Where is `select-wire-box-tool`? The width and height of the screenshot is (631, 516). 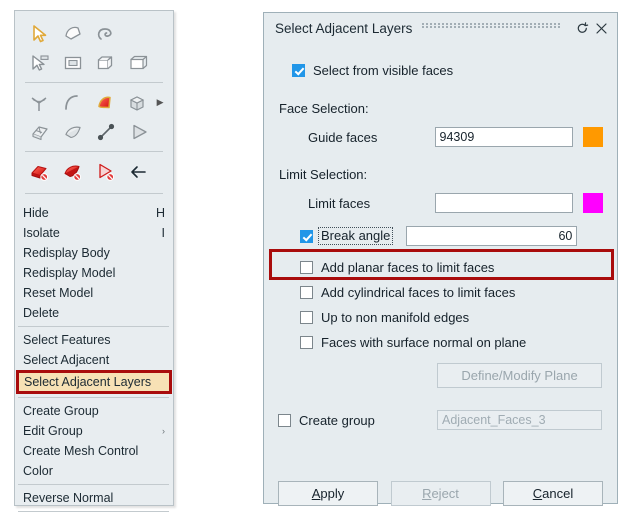
select-wire-box-tool is located at coordinates (138, 63).